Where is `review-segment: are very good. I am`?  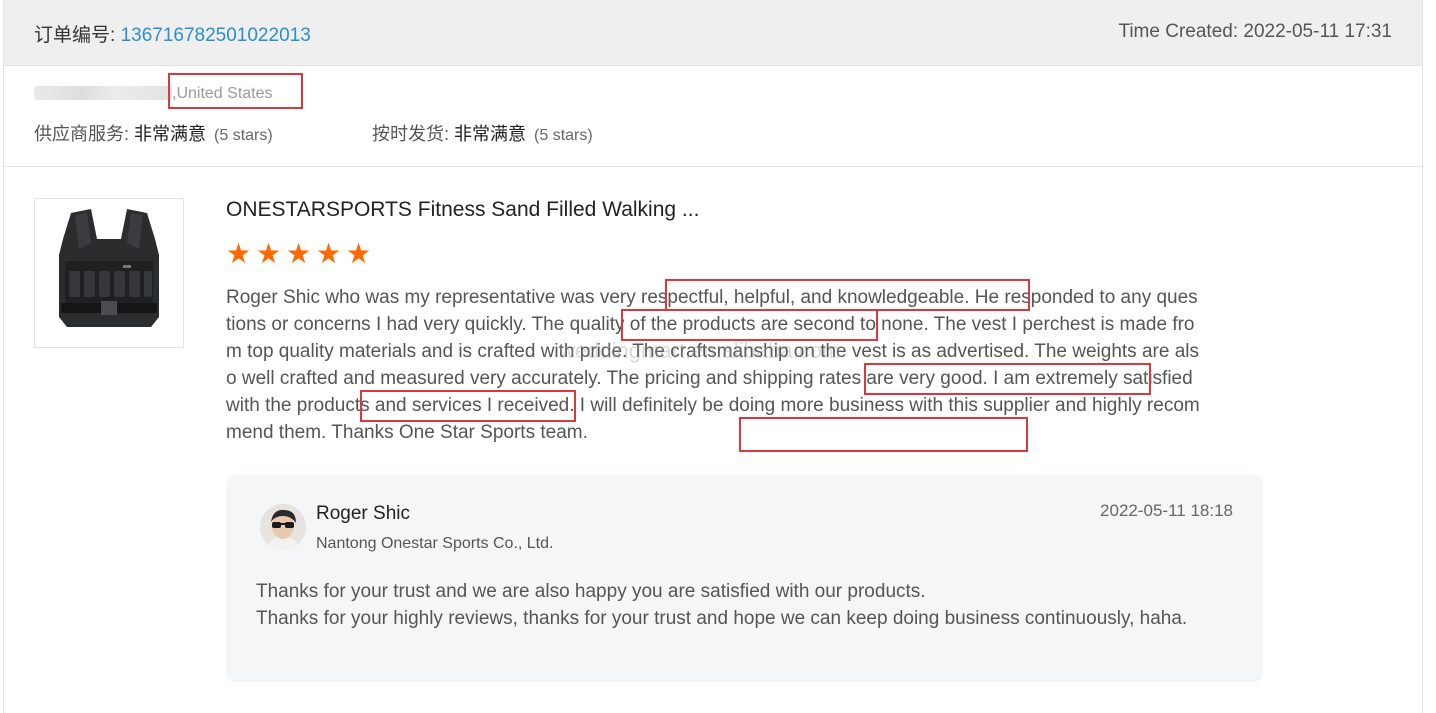 review-segment: are very good. I am is located at coordinates (948, 378).